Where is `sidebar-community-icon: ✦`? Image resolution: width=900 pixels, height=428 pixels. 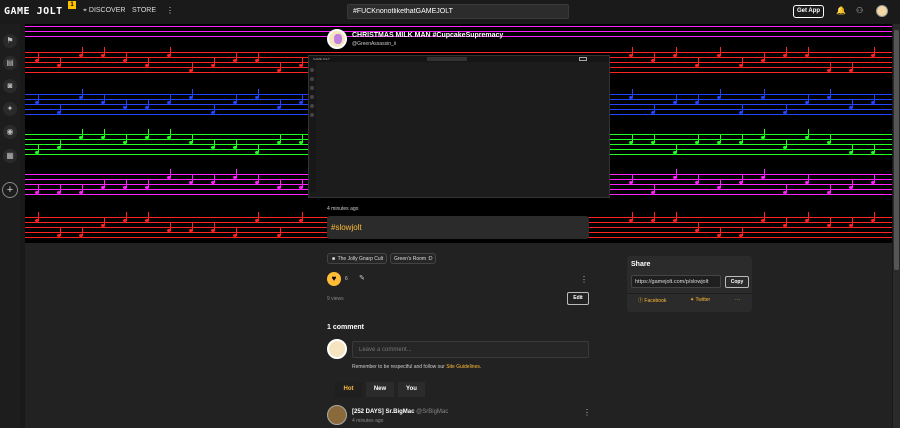 sidebar-community-icon: ✦ is located at coordinates (10, 109).